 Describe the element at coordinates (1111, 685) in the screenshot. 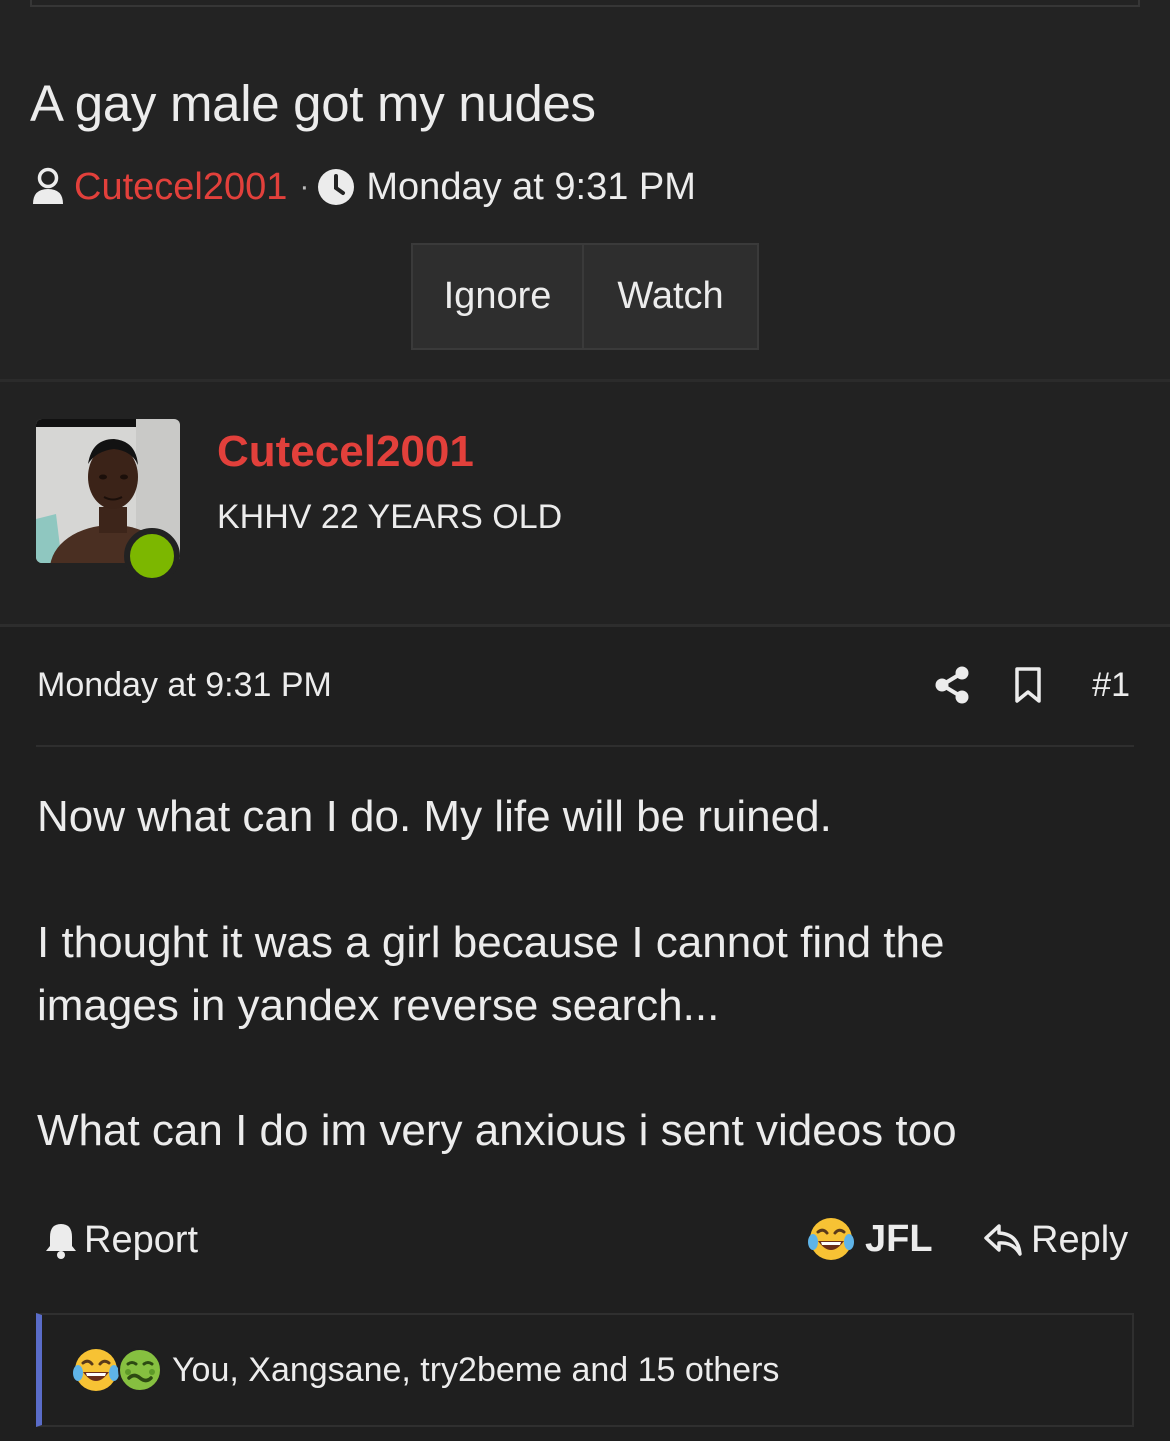

I see `post-number-link: #1` at that location.